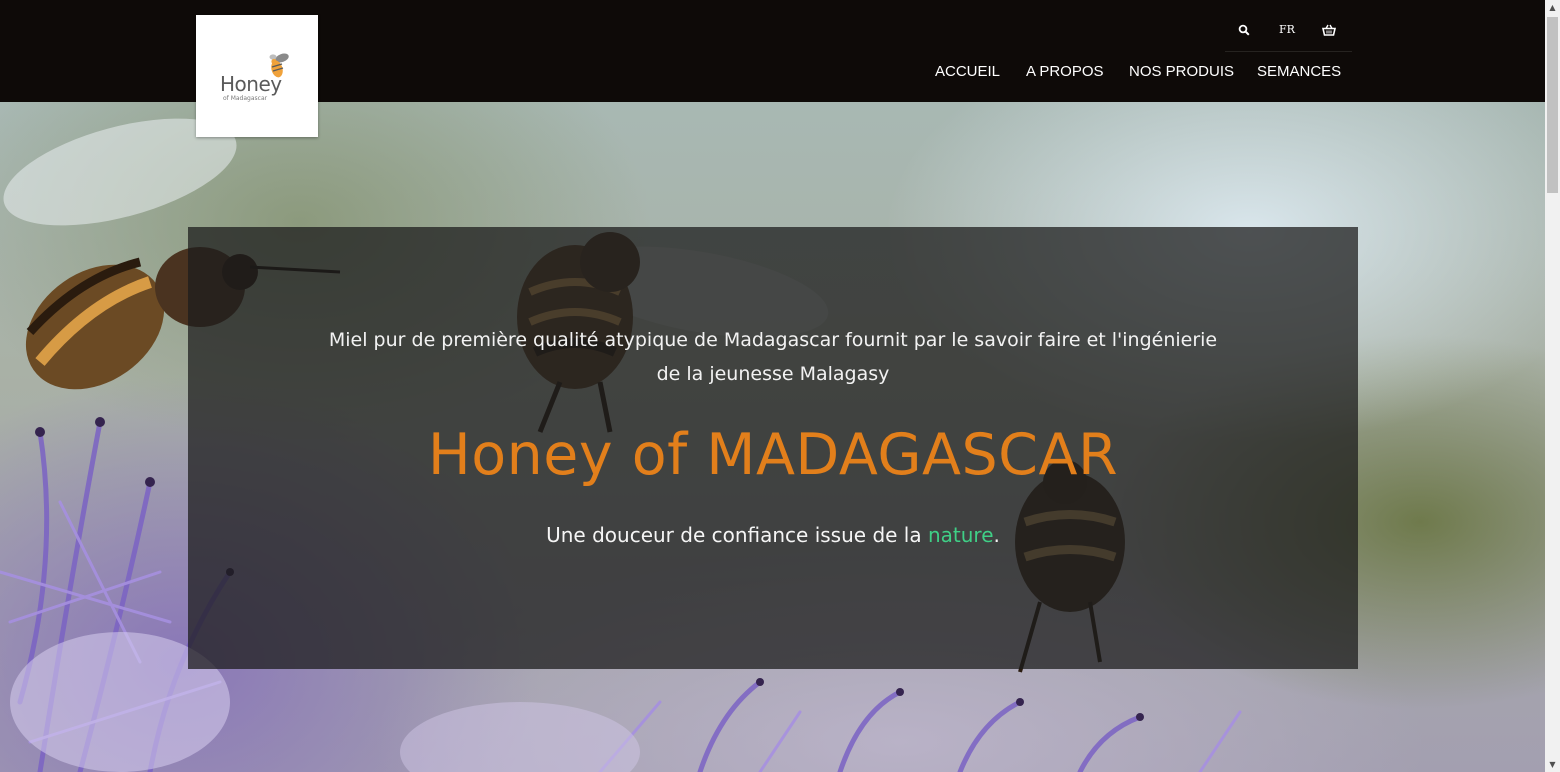 This screenshot has width=1560, height=772. I want to click on site-logo: Honey of Madagascar, so click(257, 76).